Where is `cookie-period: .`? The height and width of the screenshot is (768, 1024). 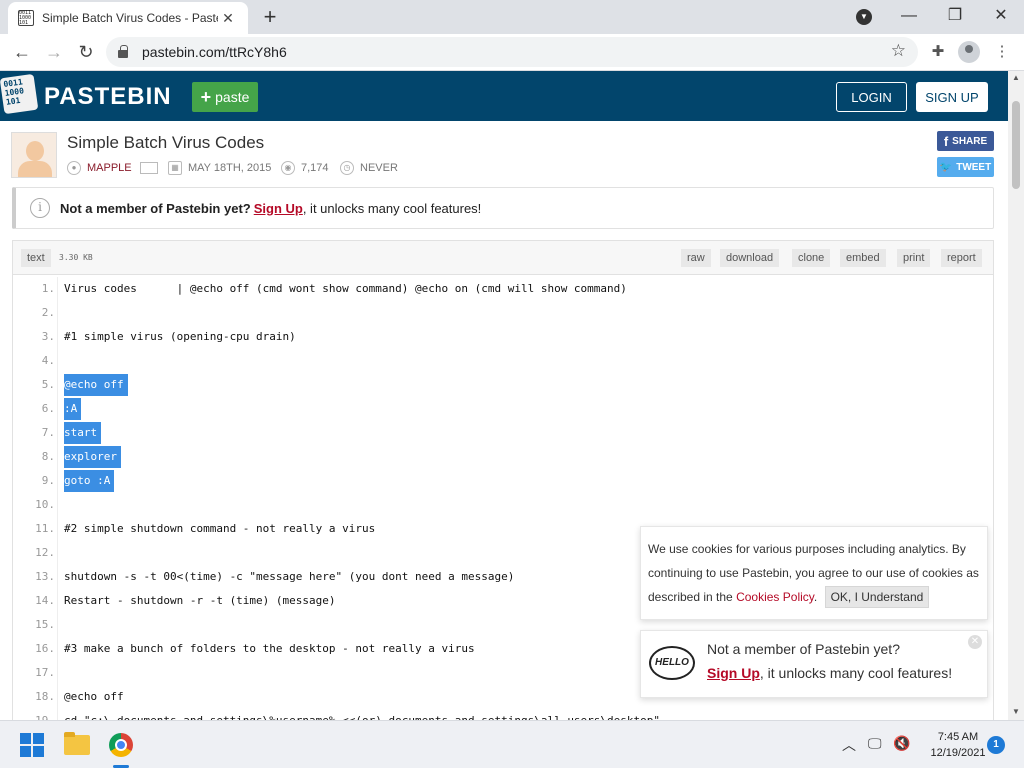
cookie-period: . is located at coordinates (815, 597).